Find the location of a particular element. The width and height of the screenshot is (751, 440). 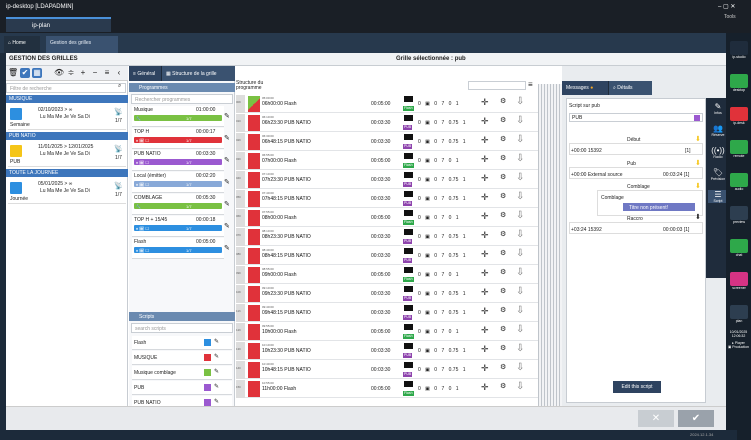

minus-icon: − is located at coordinates (95, 73).